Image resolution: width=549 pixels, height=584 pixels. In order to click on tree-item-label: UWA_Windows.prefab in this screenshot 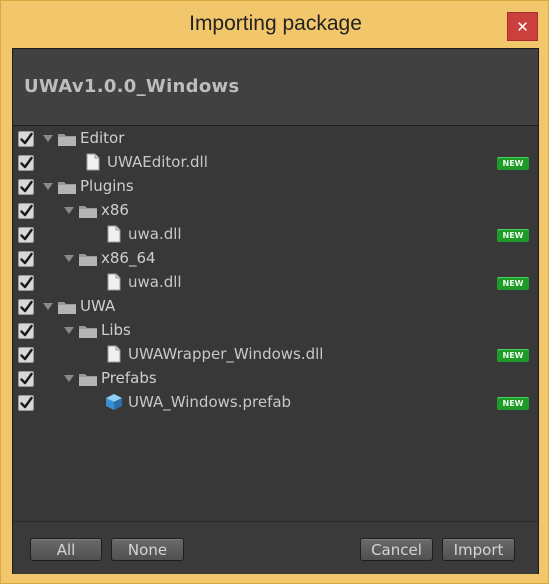, I will do `click(210, 402)`.